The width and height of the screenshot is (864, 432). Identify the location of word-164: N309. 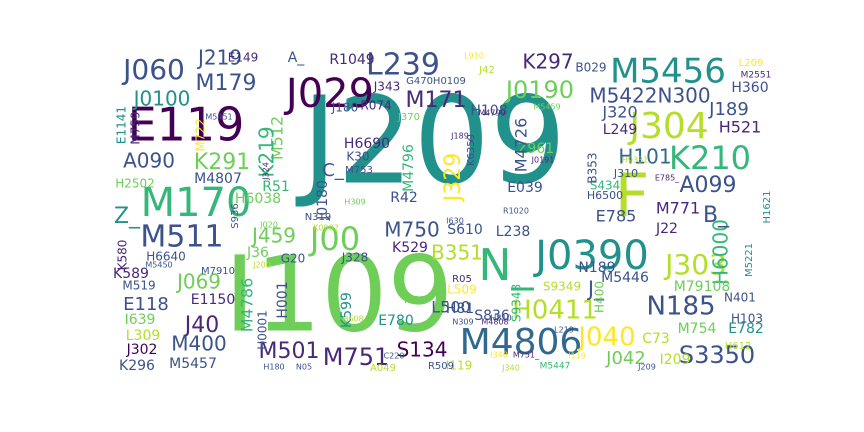
(462, 322).